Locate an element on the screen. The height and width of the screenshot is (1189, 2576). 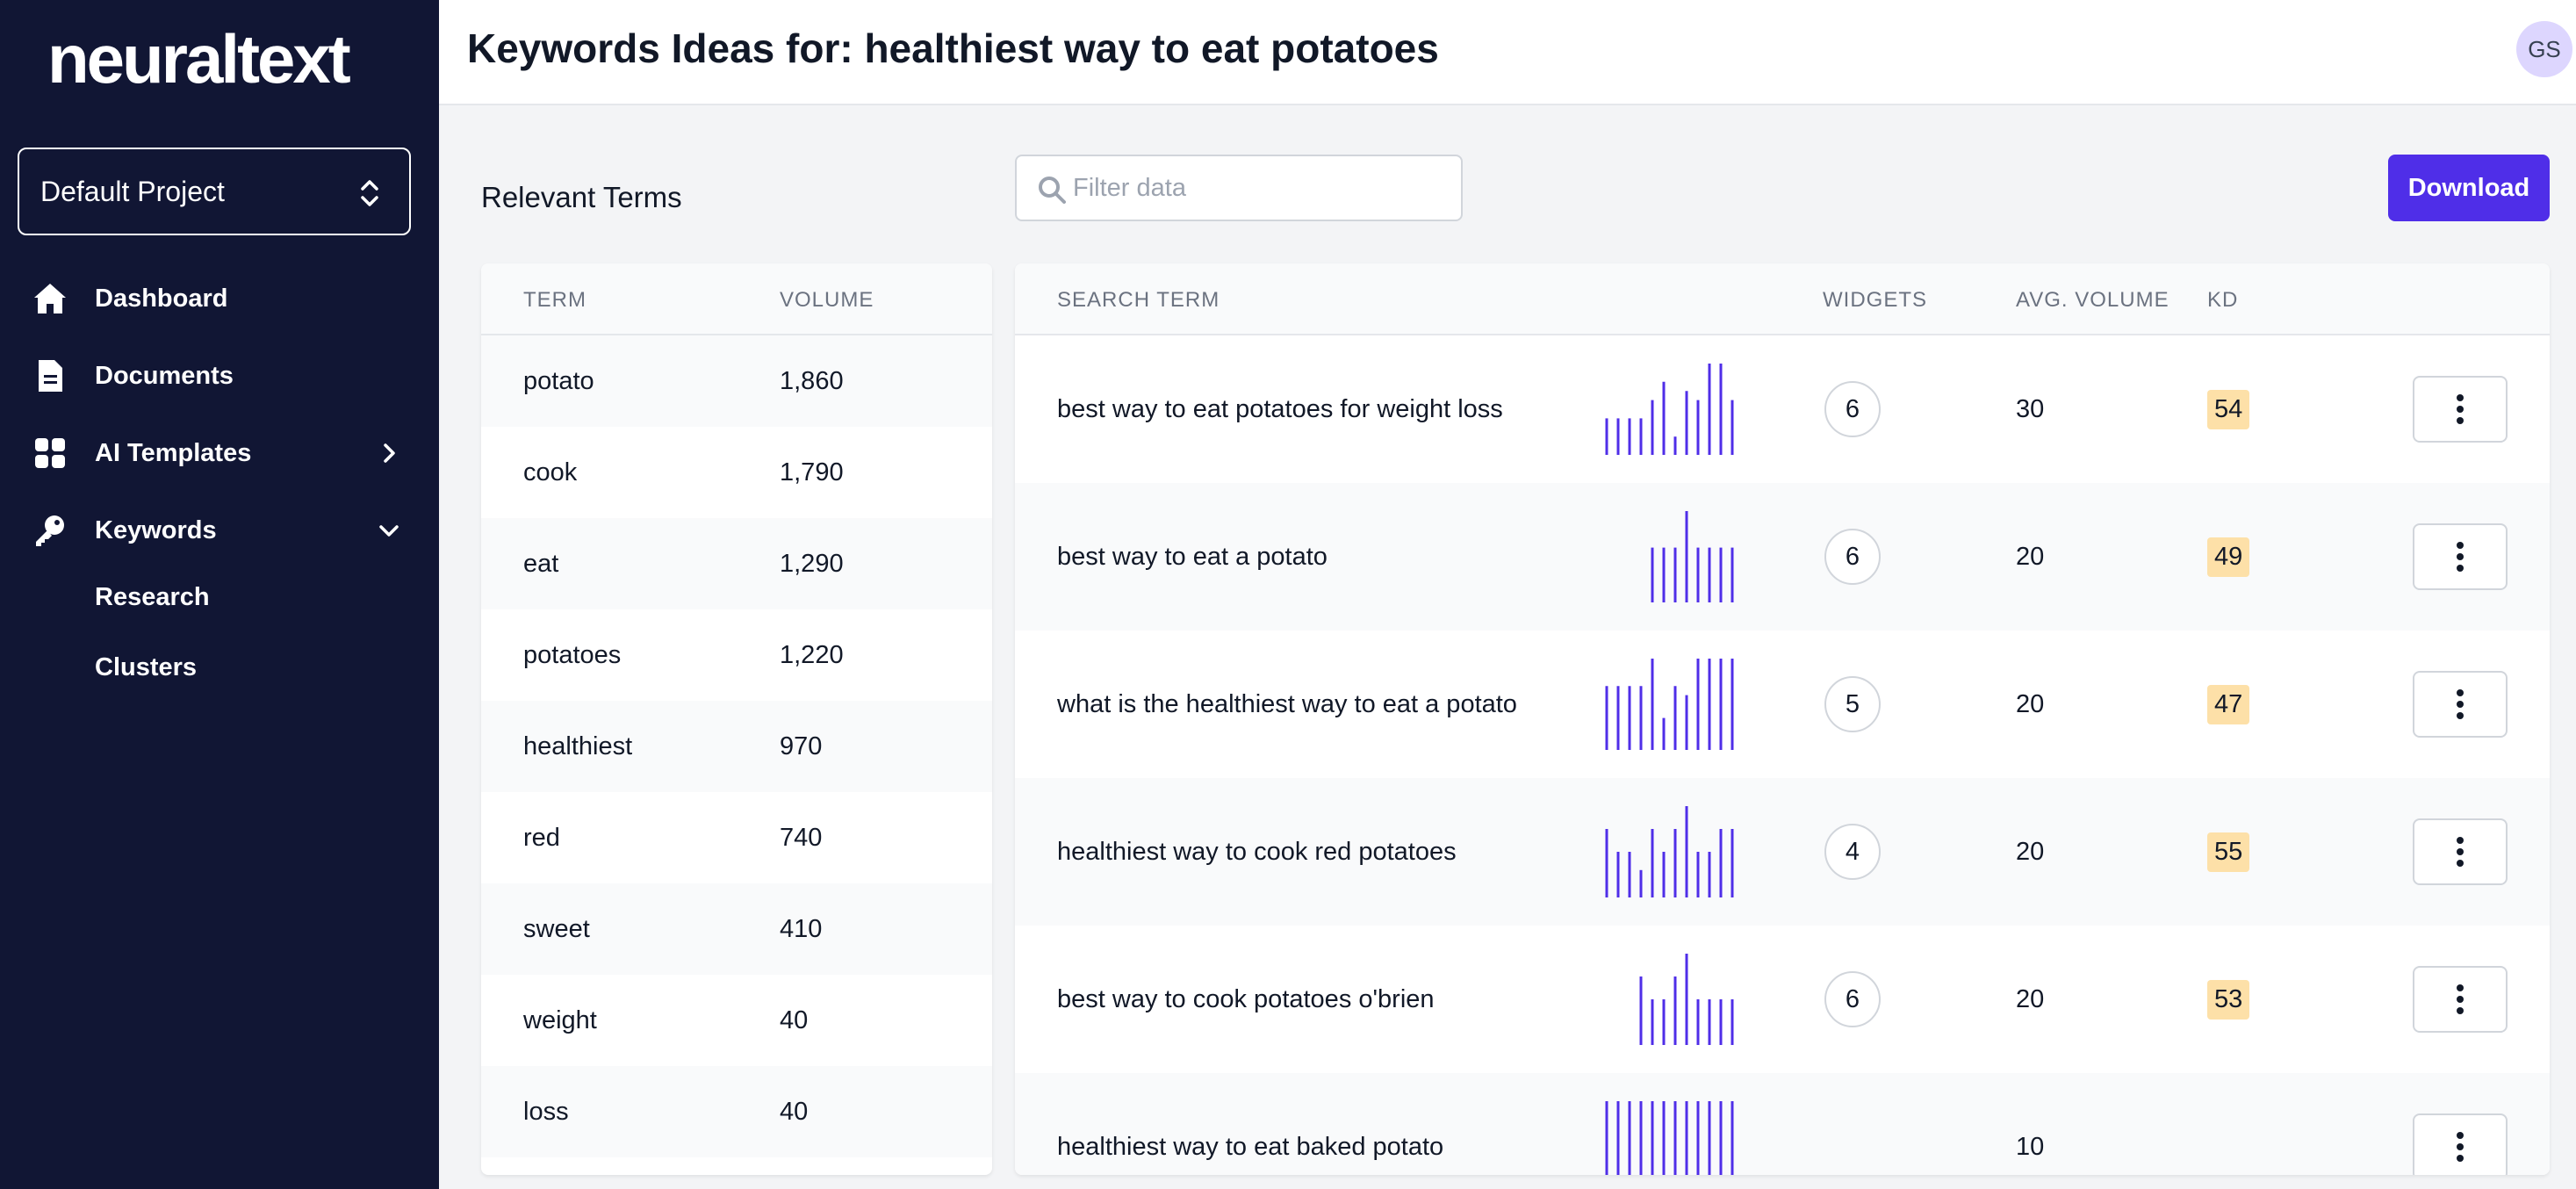
column-header-kd: KD is located at coordinates (2222, 300).